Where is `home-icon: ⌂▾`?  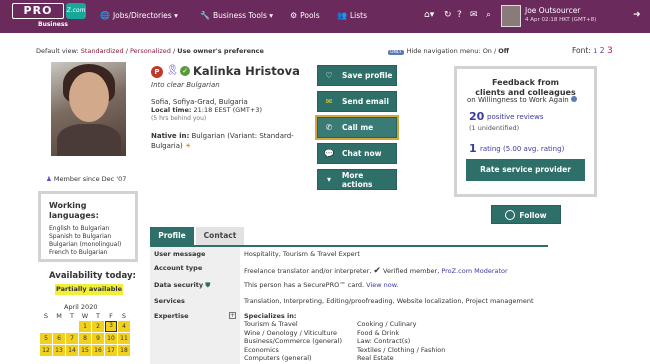
home-icon: ⌂▾ is located at coordinates (429, 15).